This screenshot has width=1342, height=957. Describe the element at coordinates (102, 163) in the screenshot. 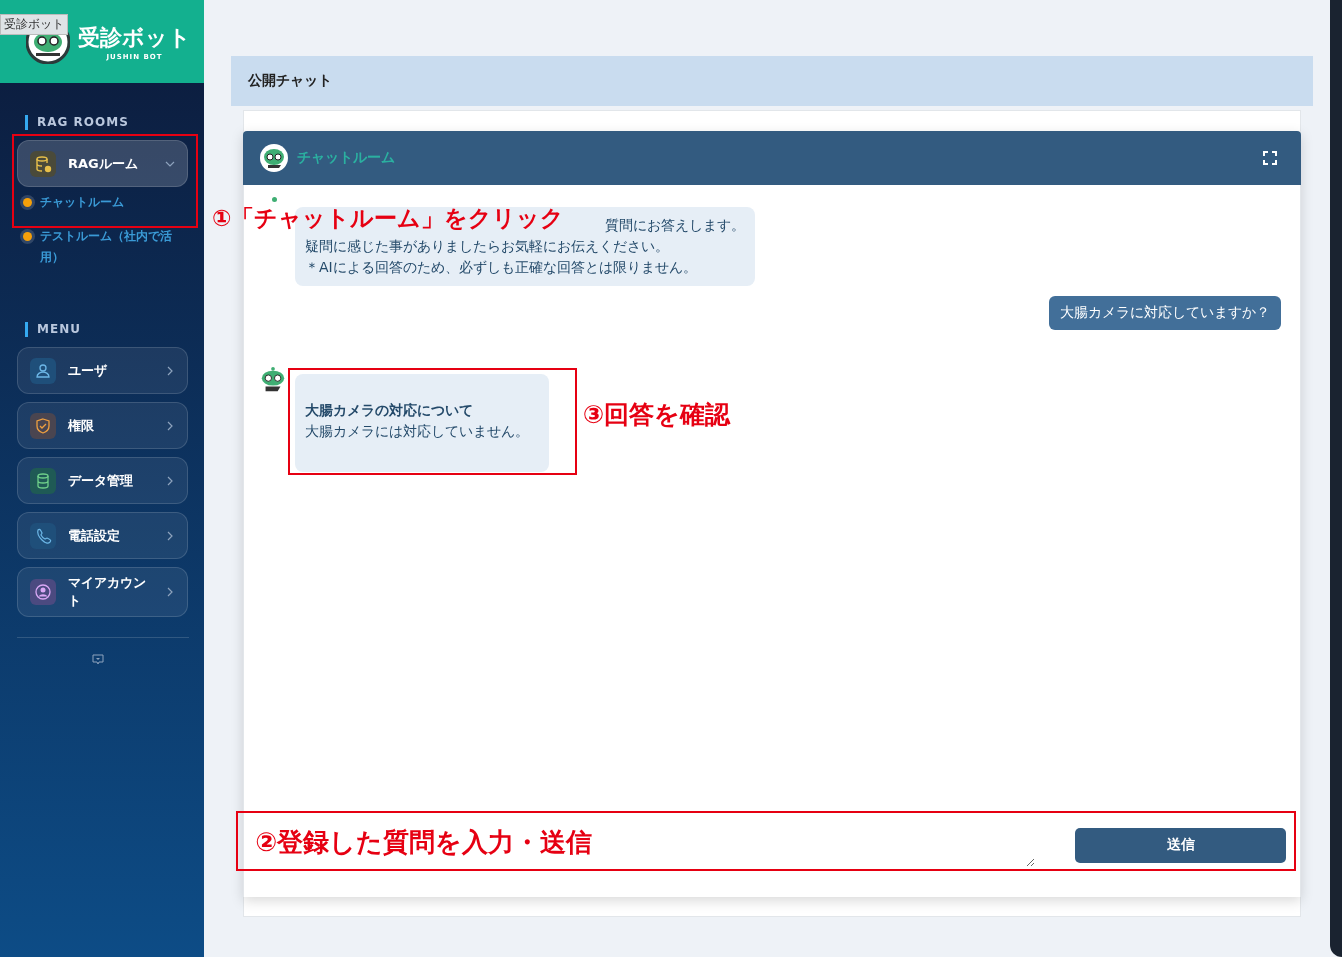

I see `rag-room-menu: RAGルーム` at that location.